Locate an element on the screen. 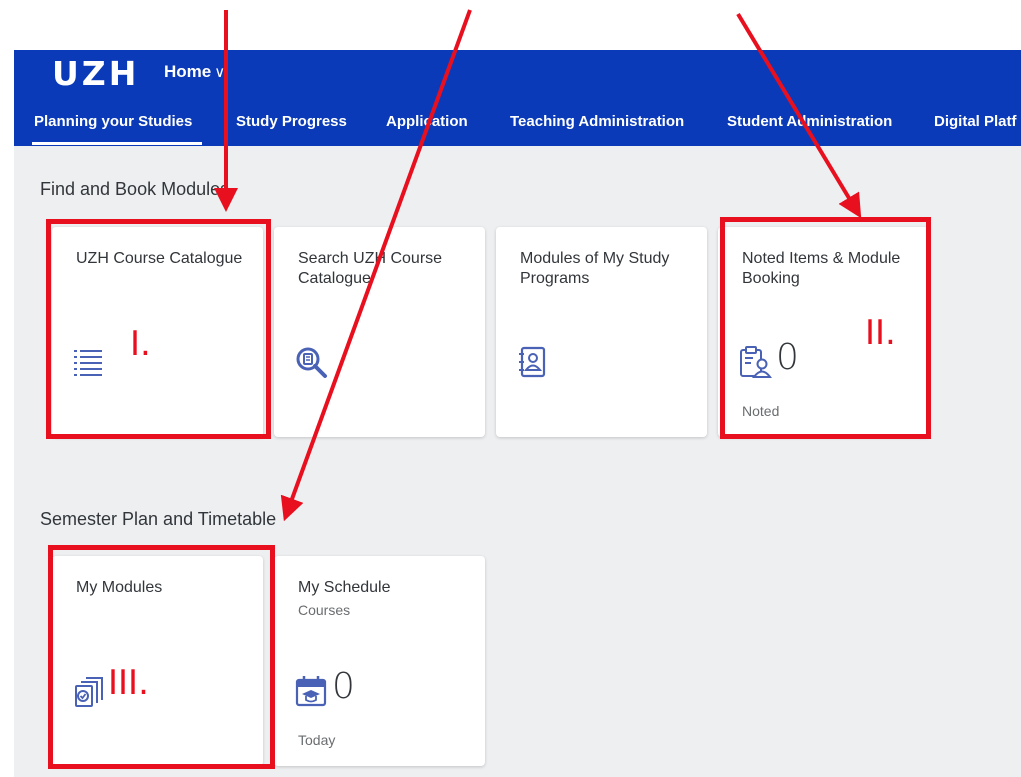  shell-header: UZH Home ∨ is located at coordinates (517, 74).